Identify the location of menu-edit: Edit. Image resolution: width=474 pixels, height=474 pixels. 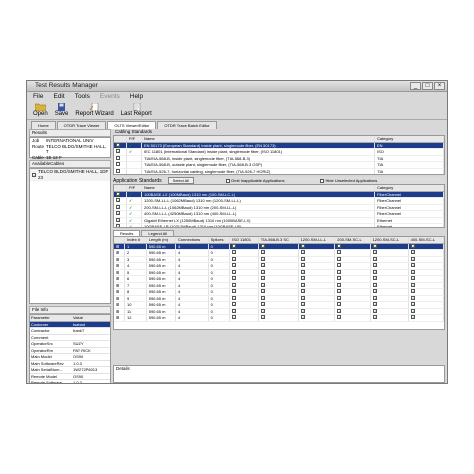
(58, 96).